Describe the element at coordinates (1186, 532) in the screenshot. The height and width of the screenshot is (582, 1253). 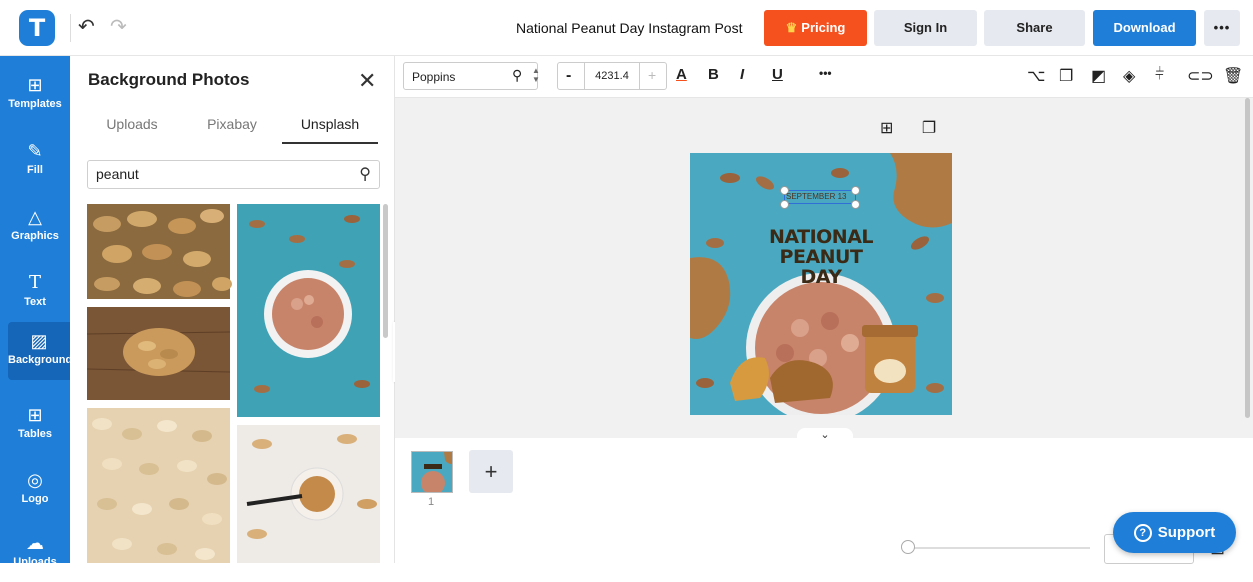
I see `support-label: Support` at that location.